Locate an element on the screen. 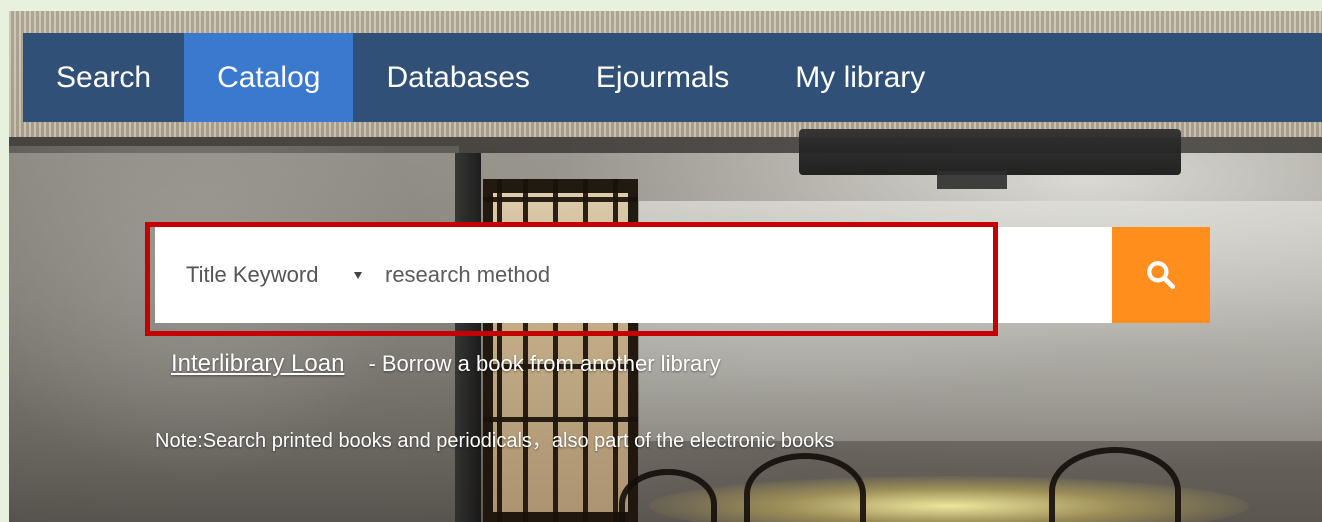 This screenshot has height=522, width=1322. wood-pillar is located at coordinates (468, 337).